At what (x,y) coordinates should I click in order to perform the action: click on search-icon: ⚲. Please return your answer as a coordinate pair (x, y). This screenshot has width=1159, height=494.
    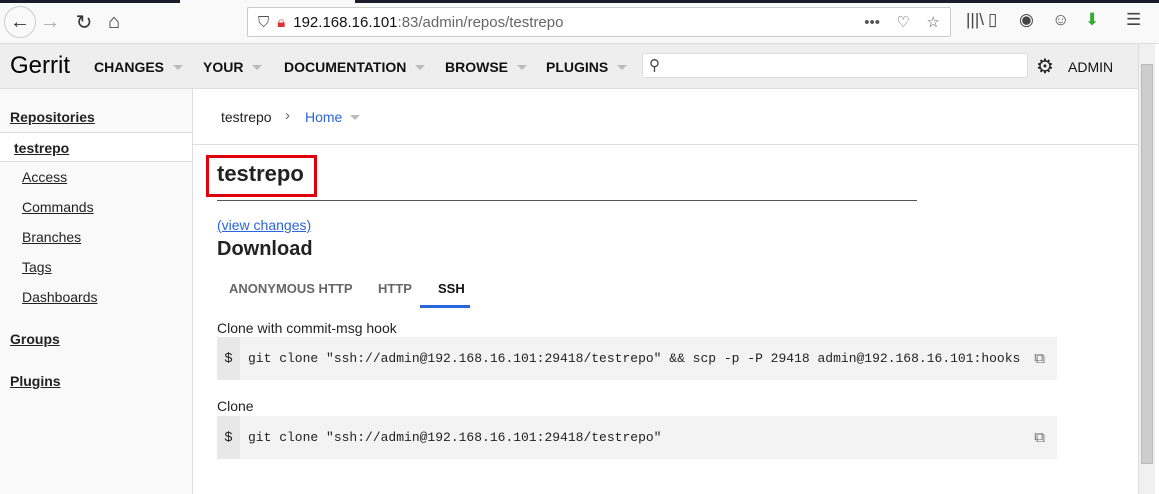
    Looking at the image, I should click on (654, 65).